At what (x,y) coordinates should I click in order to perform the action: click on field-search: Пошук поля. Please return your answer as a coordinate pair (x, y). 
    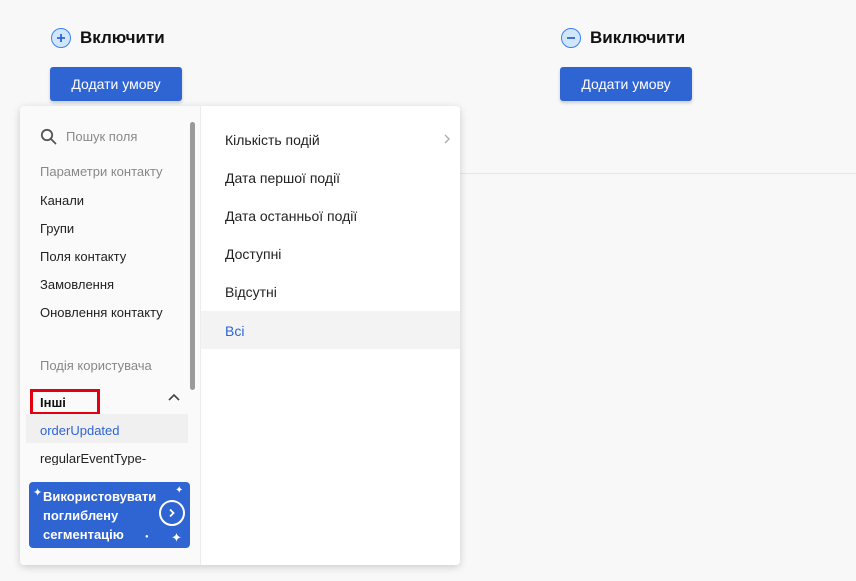
    Looking at the image, I should click on (88, 136).